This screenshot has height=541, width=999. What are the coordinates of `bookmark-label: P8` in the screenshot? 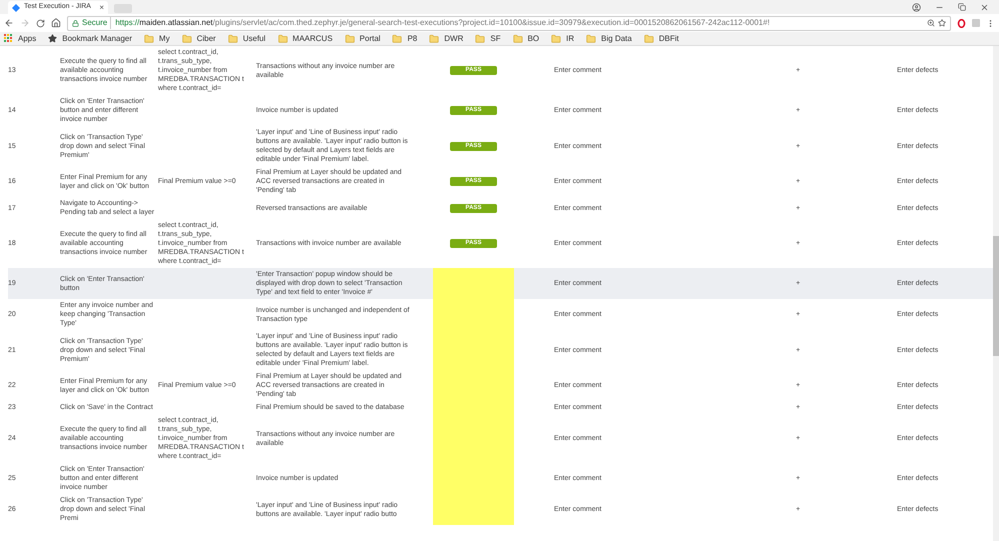 It's located at (412, 38).